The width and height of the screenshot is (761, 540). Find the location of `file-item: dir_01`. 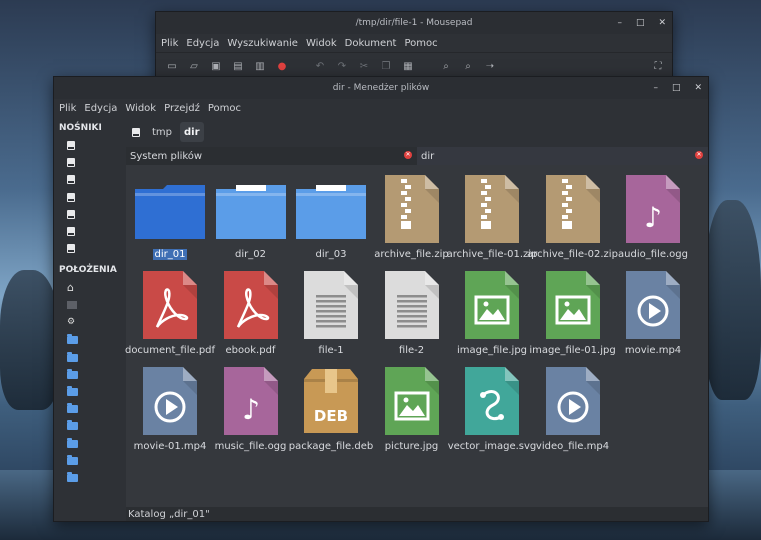

file-item: dir_01 is located at coordinates (170, 216).